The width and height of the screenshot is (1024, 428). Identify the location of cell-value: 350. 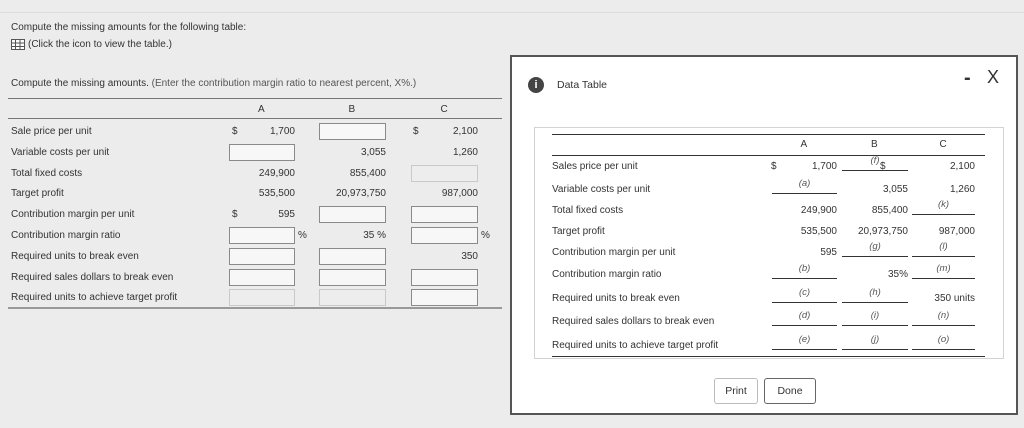
(469, 256).